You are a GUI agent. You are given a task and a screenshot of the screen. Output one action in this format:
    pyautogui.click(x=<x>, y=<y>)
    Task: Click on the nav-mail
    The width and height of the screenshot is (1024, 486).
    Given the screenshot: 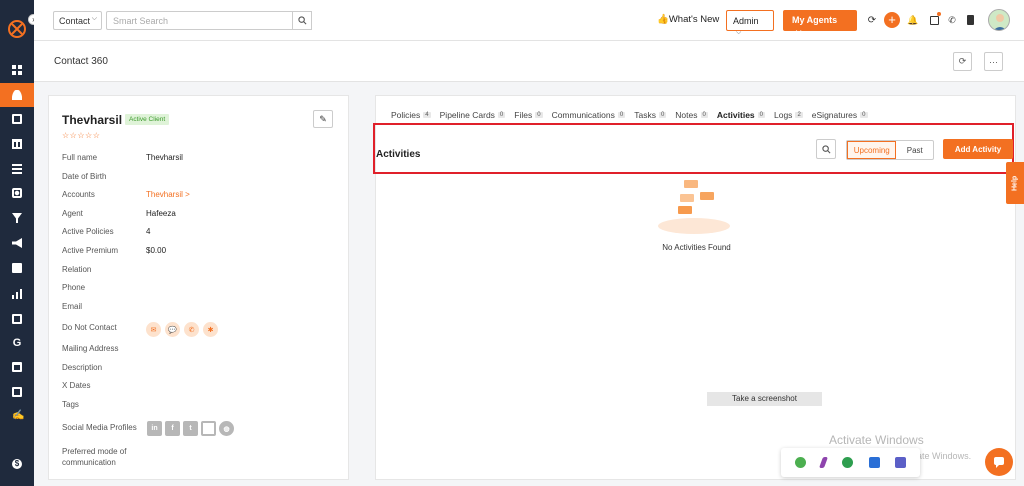 What is the action you would take?
    pyautogui.click(x=17, y=392)
    